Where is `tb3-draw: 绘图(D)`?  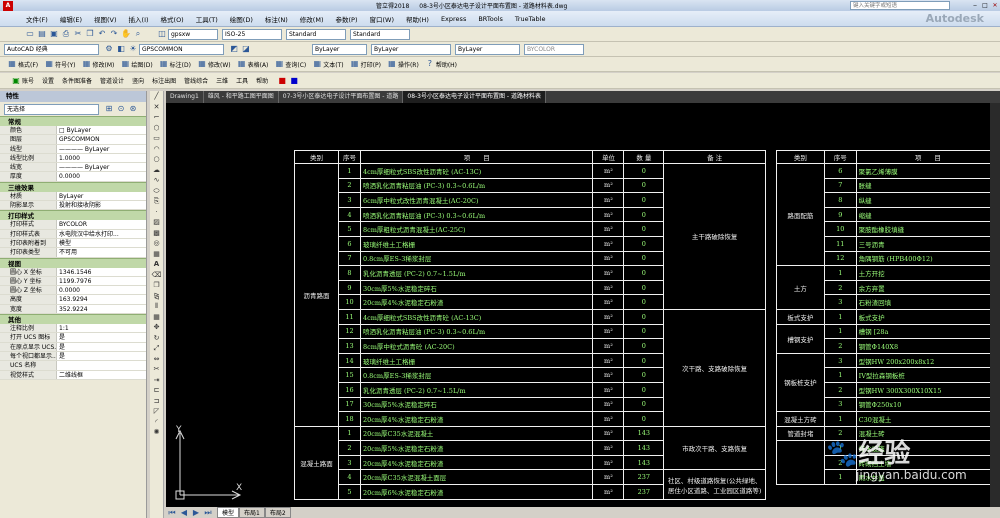
tb3-draw: 绘图(D) is located at coordinates (141, 64).